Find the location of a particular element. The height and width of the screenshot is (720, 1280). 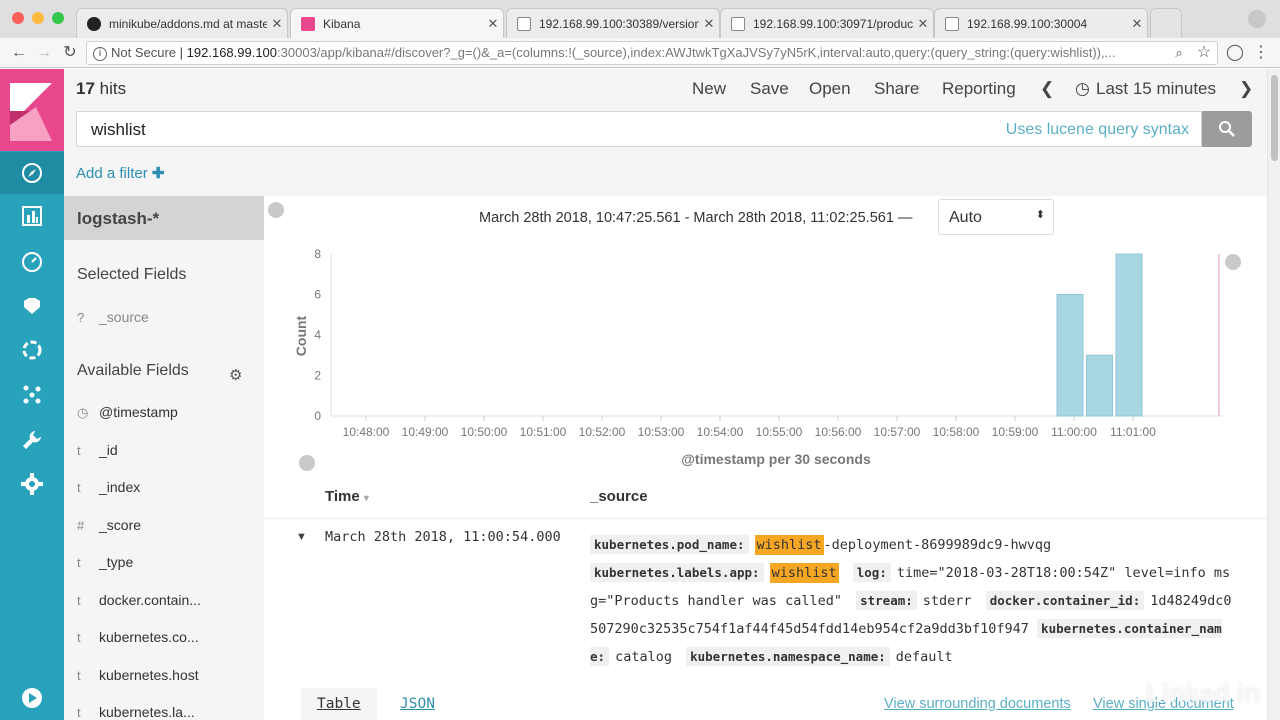

zoom-icon: ⌕ is located at coordinates (1179, 53).